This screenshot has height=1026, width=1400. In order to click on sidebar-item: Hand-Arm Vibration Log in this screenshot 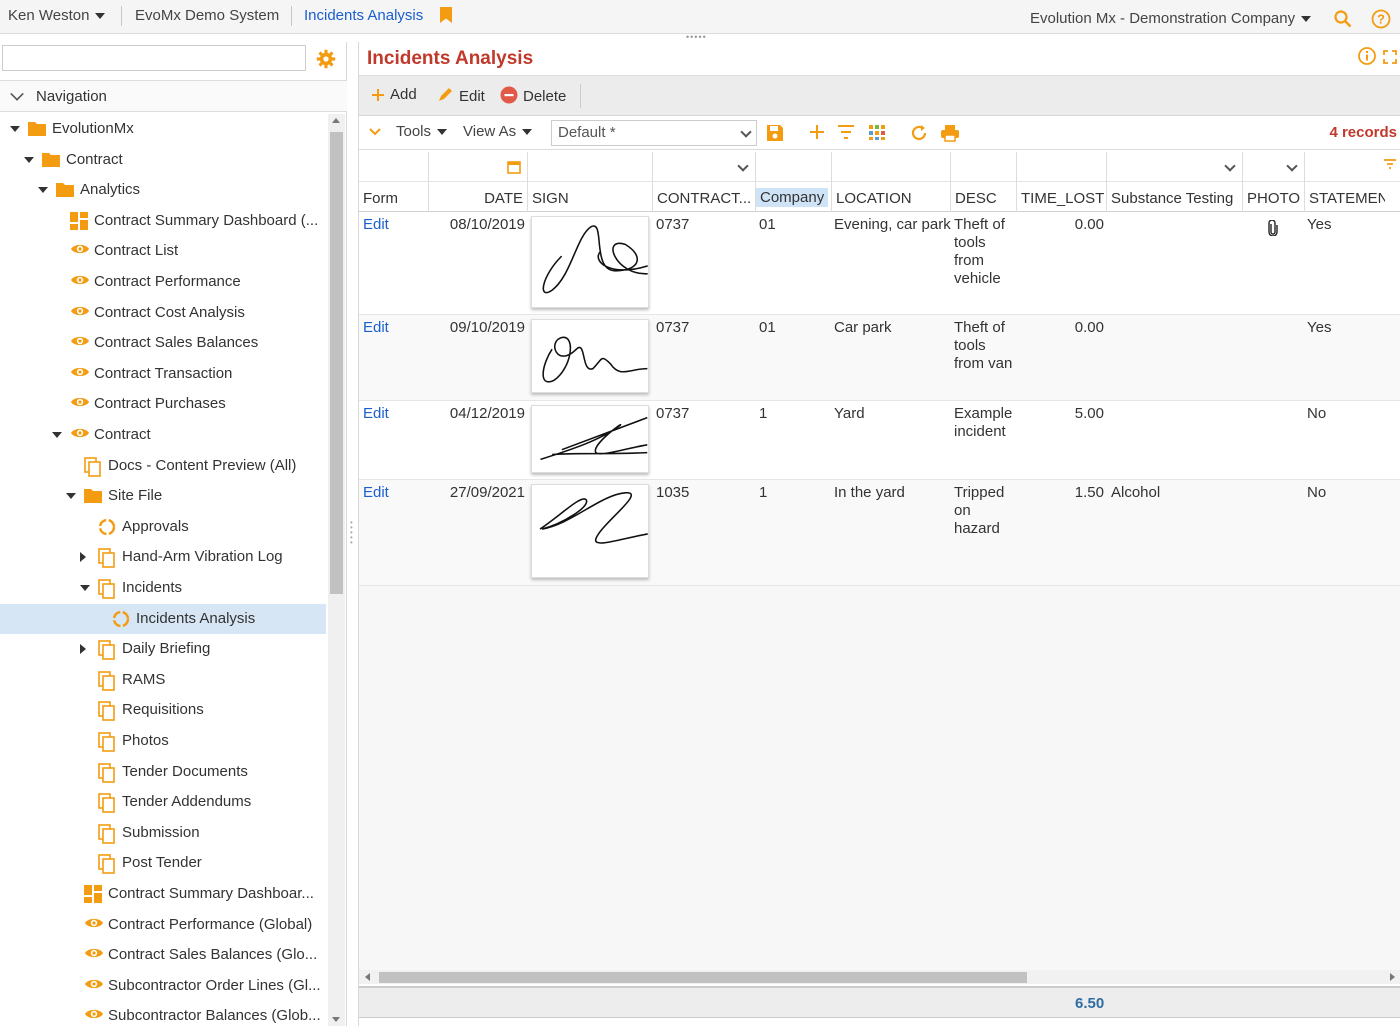, I will do `click(163, 557)`.